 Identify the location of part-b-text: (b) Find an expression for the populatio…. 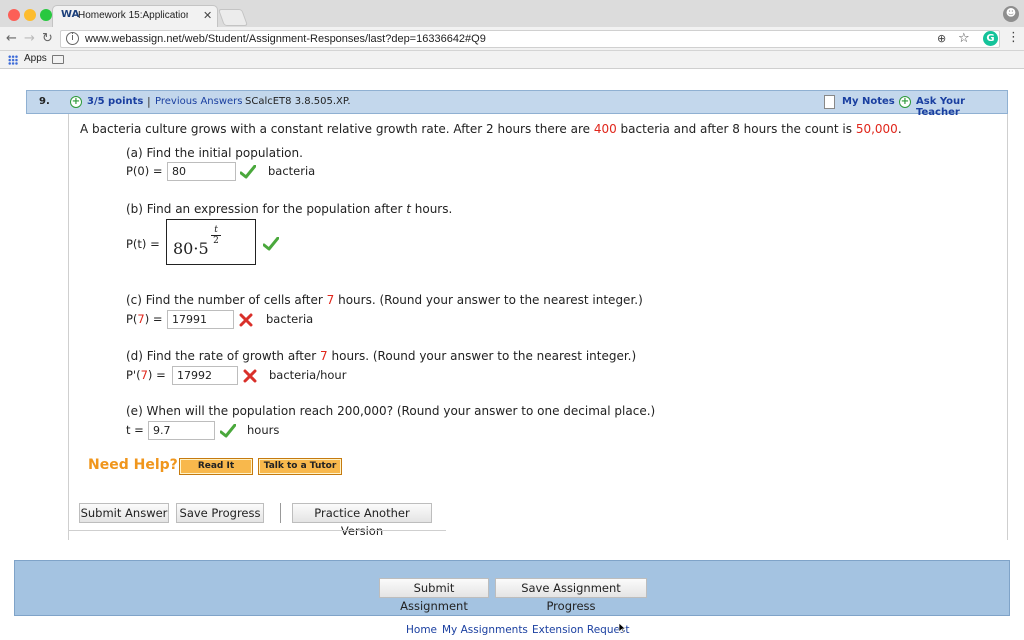
(289, 209).